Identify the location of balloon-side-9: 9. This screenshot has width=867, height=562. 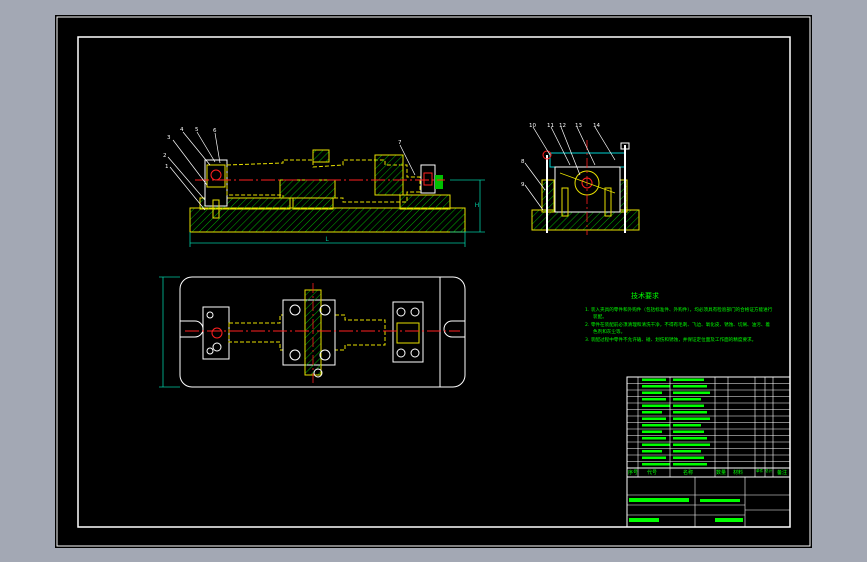
(523, 185).